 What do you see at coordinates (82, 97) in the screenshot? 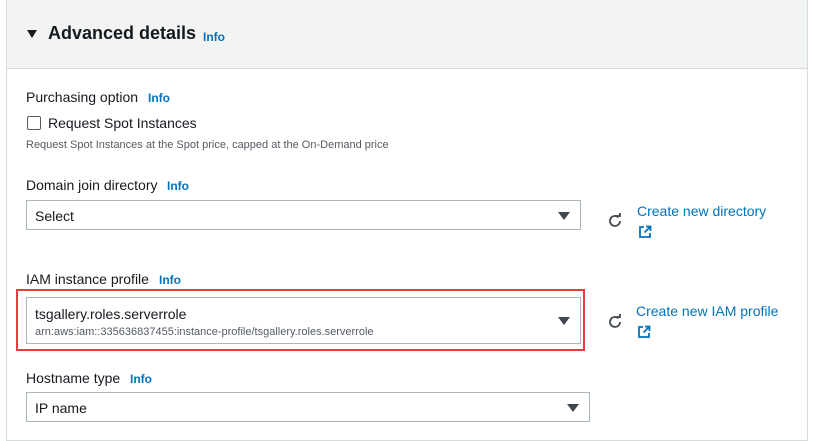
I see `purchasing-option-label: Purchasing option` at bounding box center [82, 97].